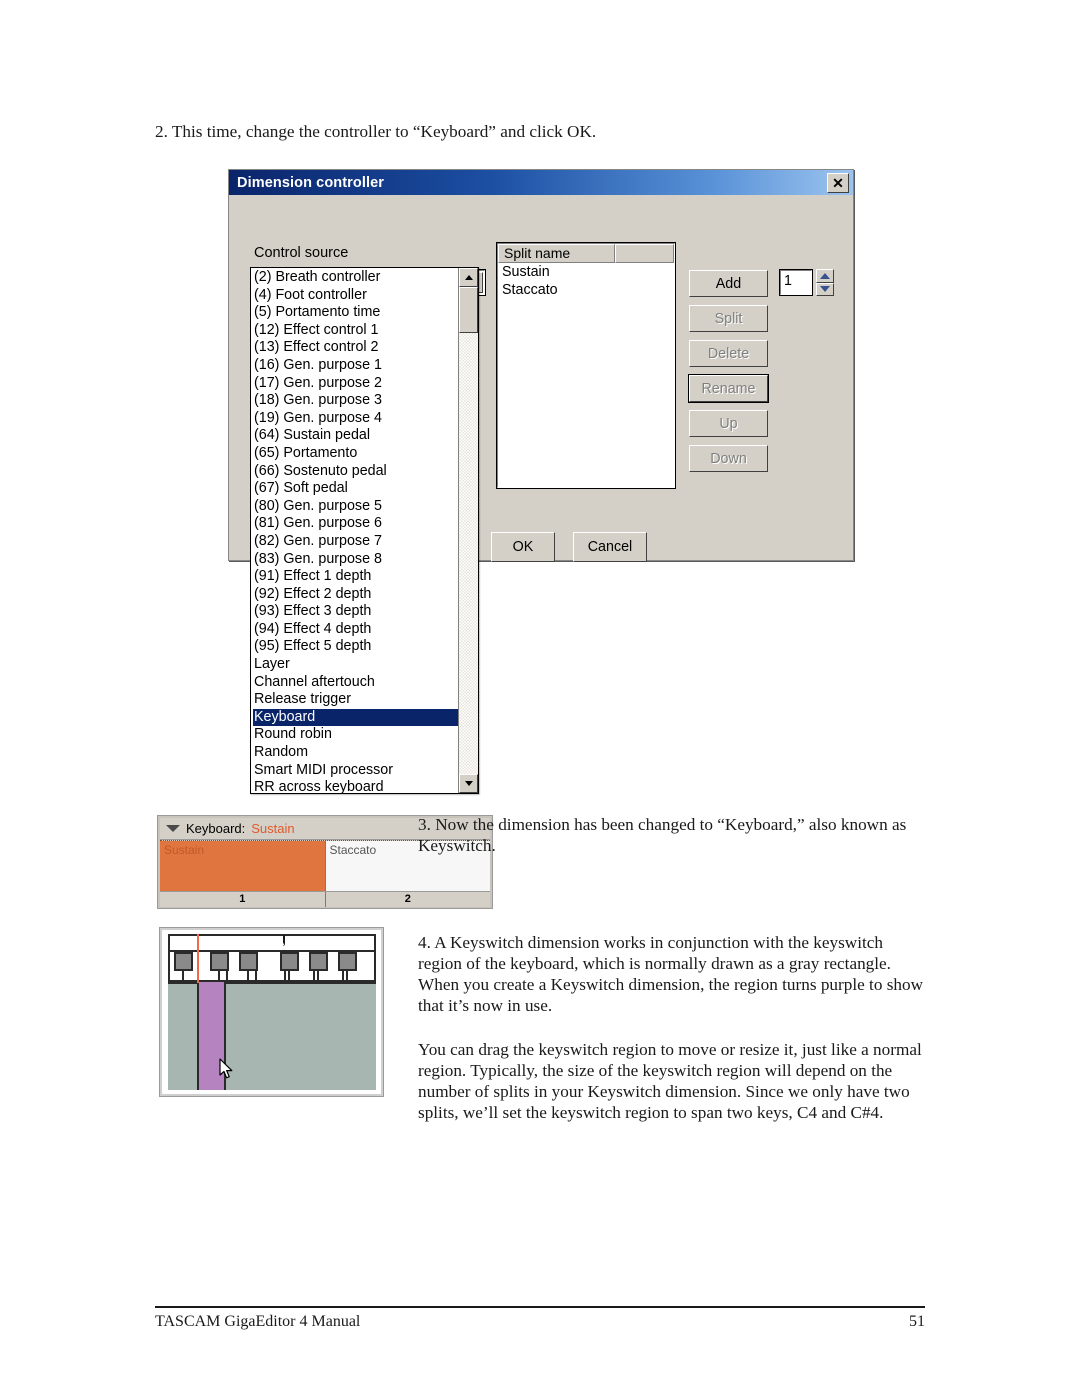  What do you see at coordinates (355, 366) in the screenshot?
I see `dropdown-item: (16) Gen. purpose 1` at bounding box center [355, 366].